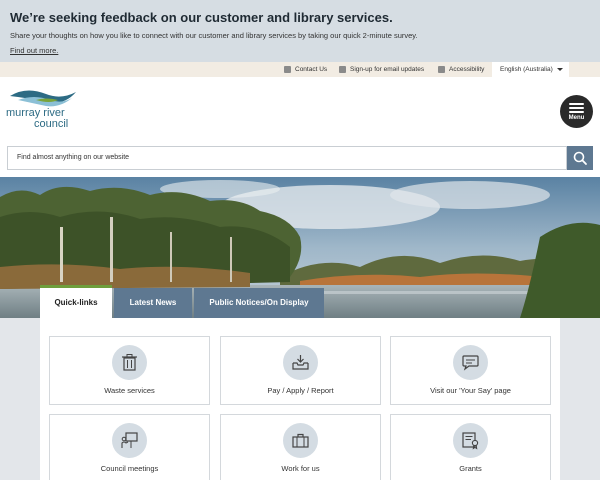 The image size is (600, 480). What do you see at coordinates (300, 362) in the screenshot?
I see `inbox-download-icon` at bounding box center [300, 362].